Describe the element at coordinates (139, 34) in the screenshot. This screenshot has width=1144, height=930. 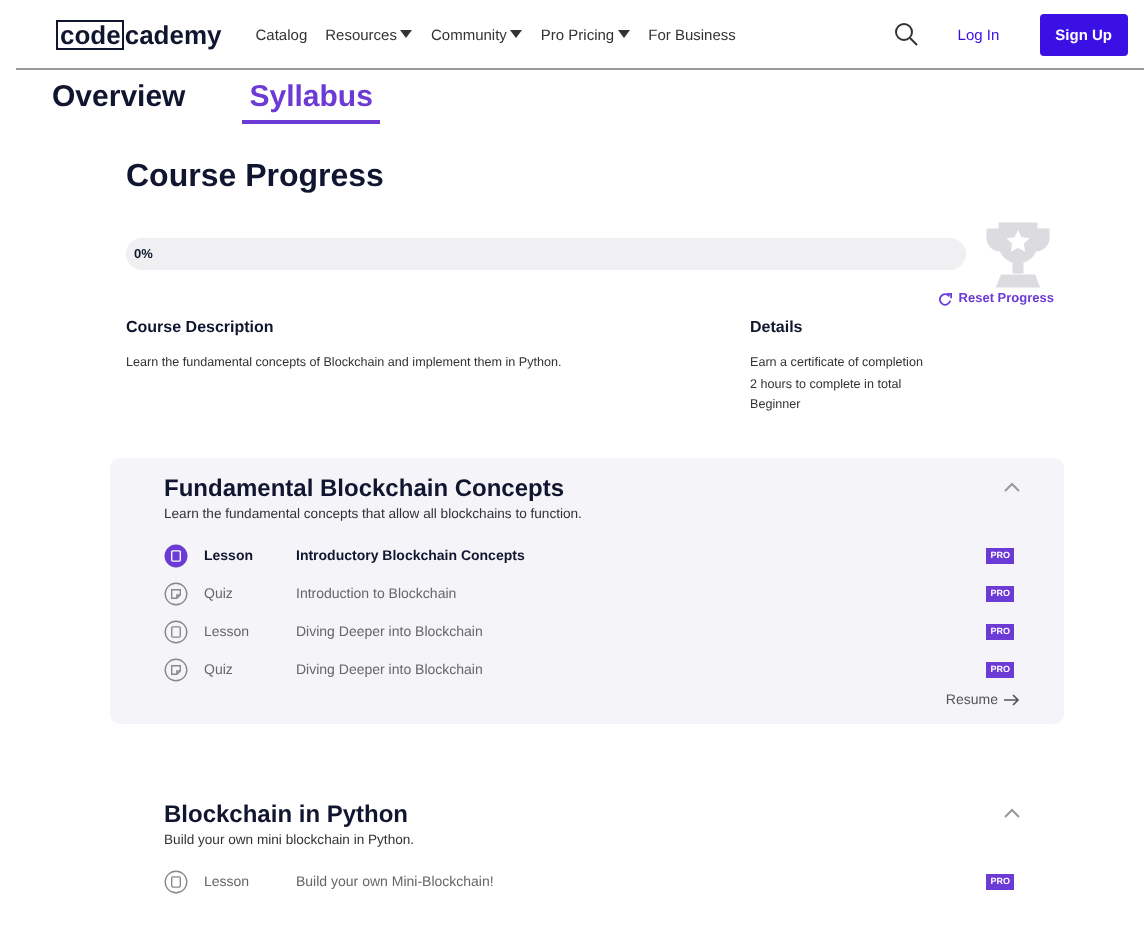
I see `codecademy-logo: codecademy` at that location.